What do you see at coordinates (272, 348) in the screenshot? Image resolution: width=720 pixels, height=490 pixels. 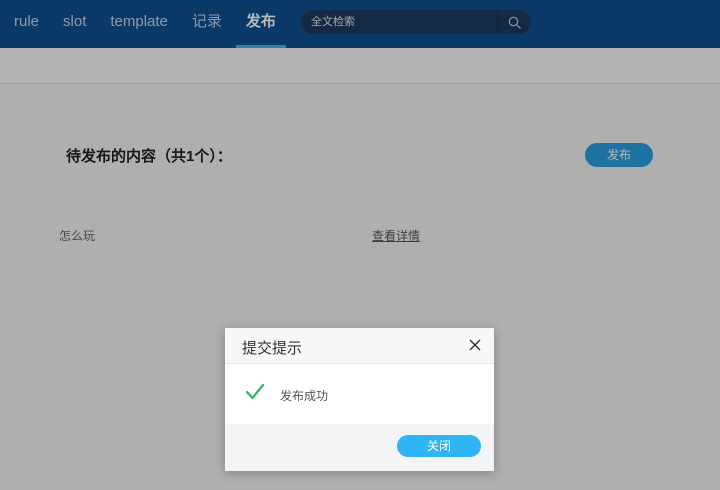 I see `dialog-title: 提交提示` at bounding box center [272, 348].